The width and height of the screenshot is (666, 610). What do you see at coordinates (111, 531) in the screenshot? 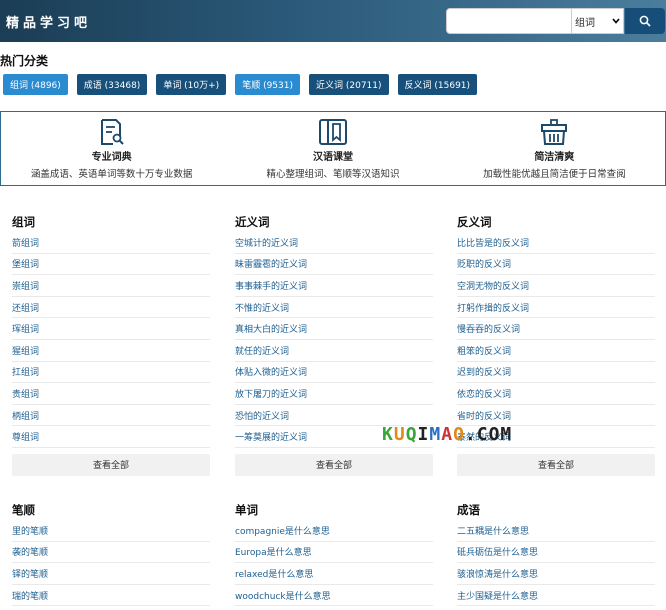
I see `list-item: 里的笔顺` at bounding box center [111, 531].